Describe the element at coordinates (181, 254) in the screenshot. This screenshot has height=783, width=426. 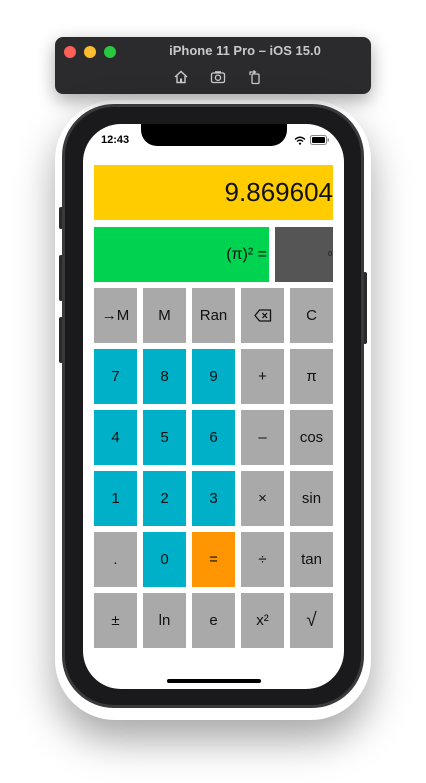
I see `expression-display: (π)² =` at that location.